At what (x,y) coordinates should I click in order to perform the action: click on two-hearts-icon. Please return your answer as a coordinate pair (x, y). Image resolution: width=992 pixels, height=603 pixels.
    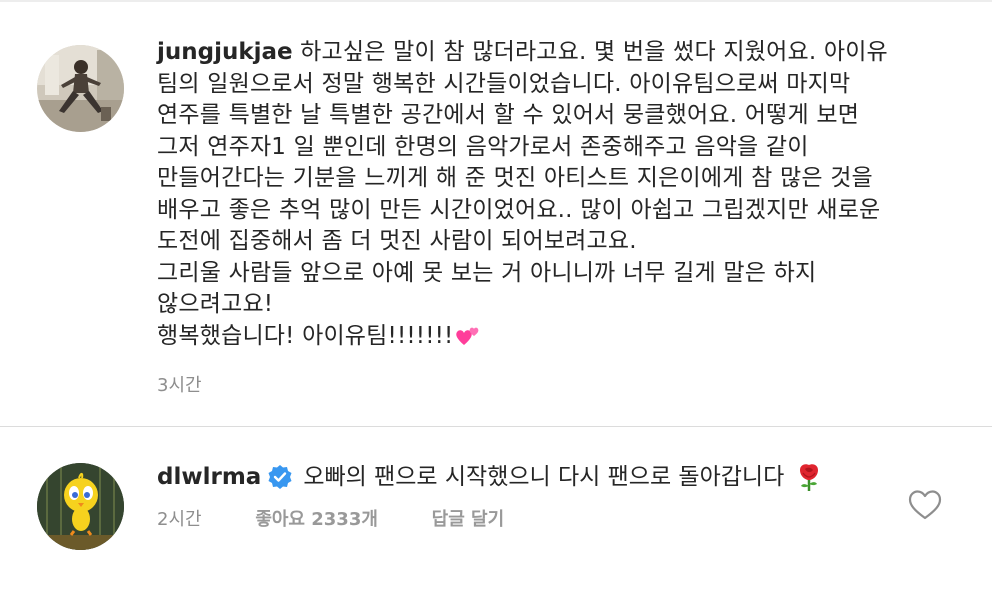
    Looking at the image, I should click on (467, 336).